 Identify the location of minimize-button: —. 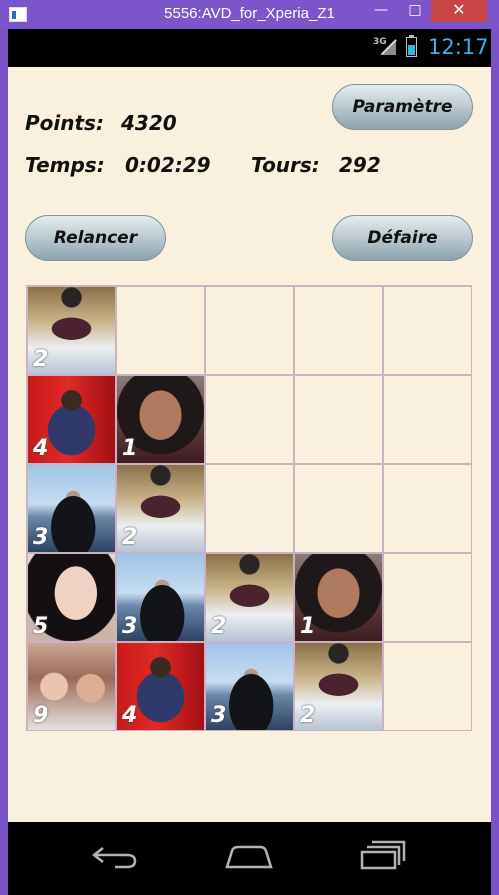
(381, 11).